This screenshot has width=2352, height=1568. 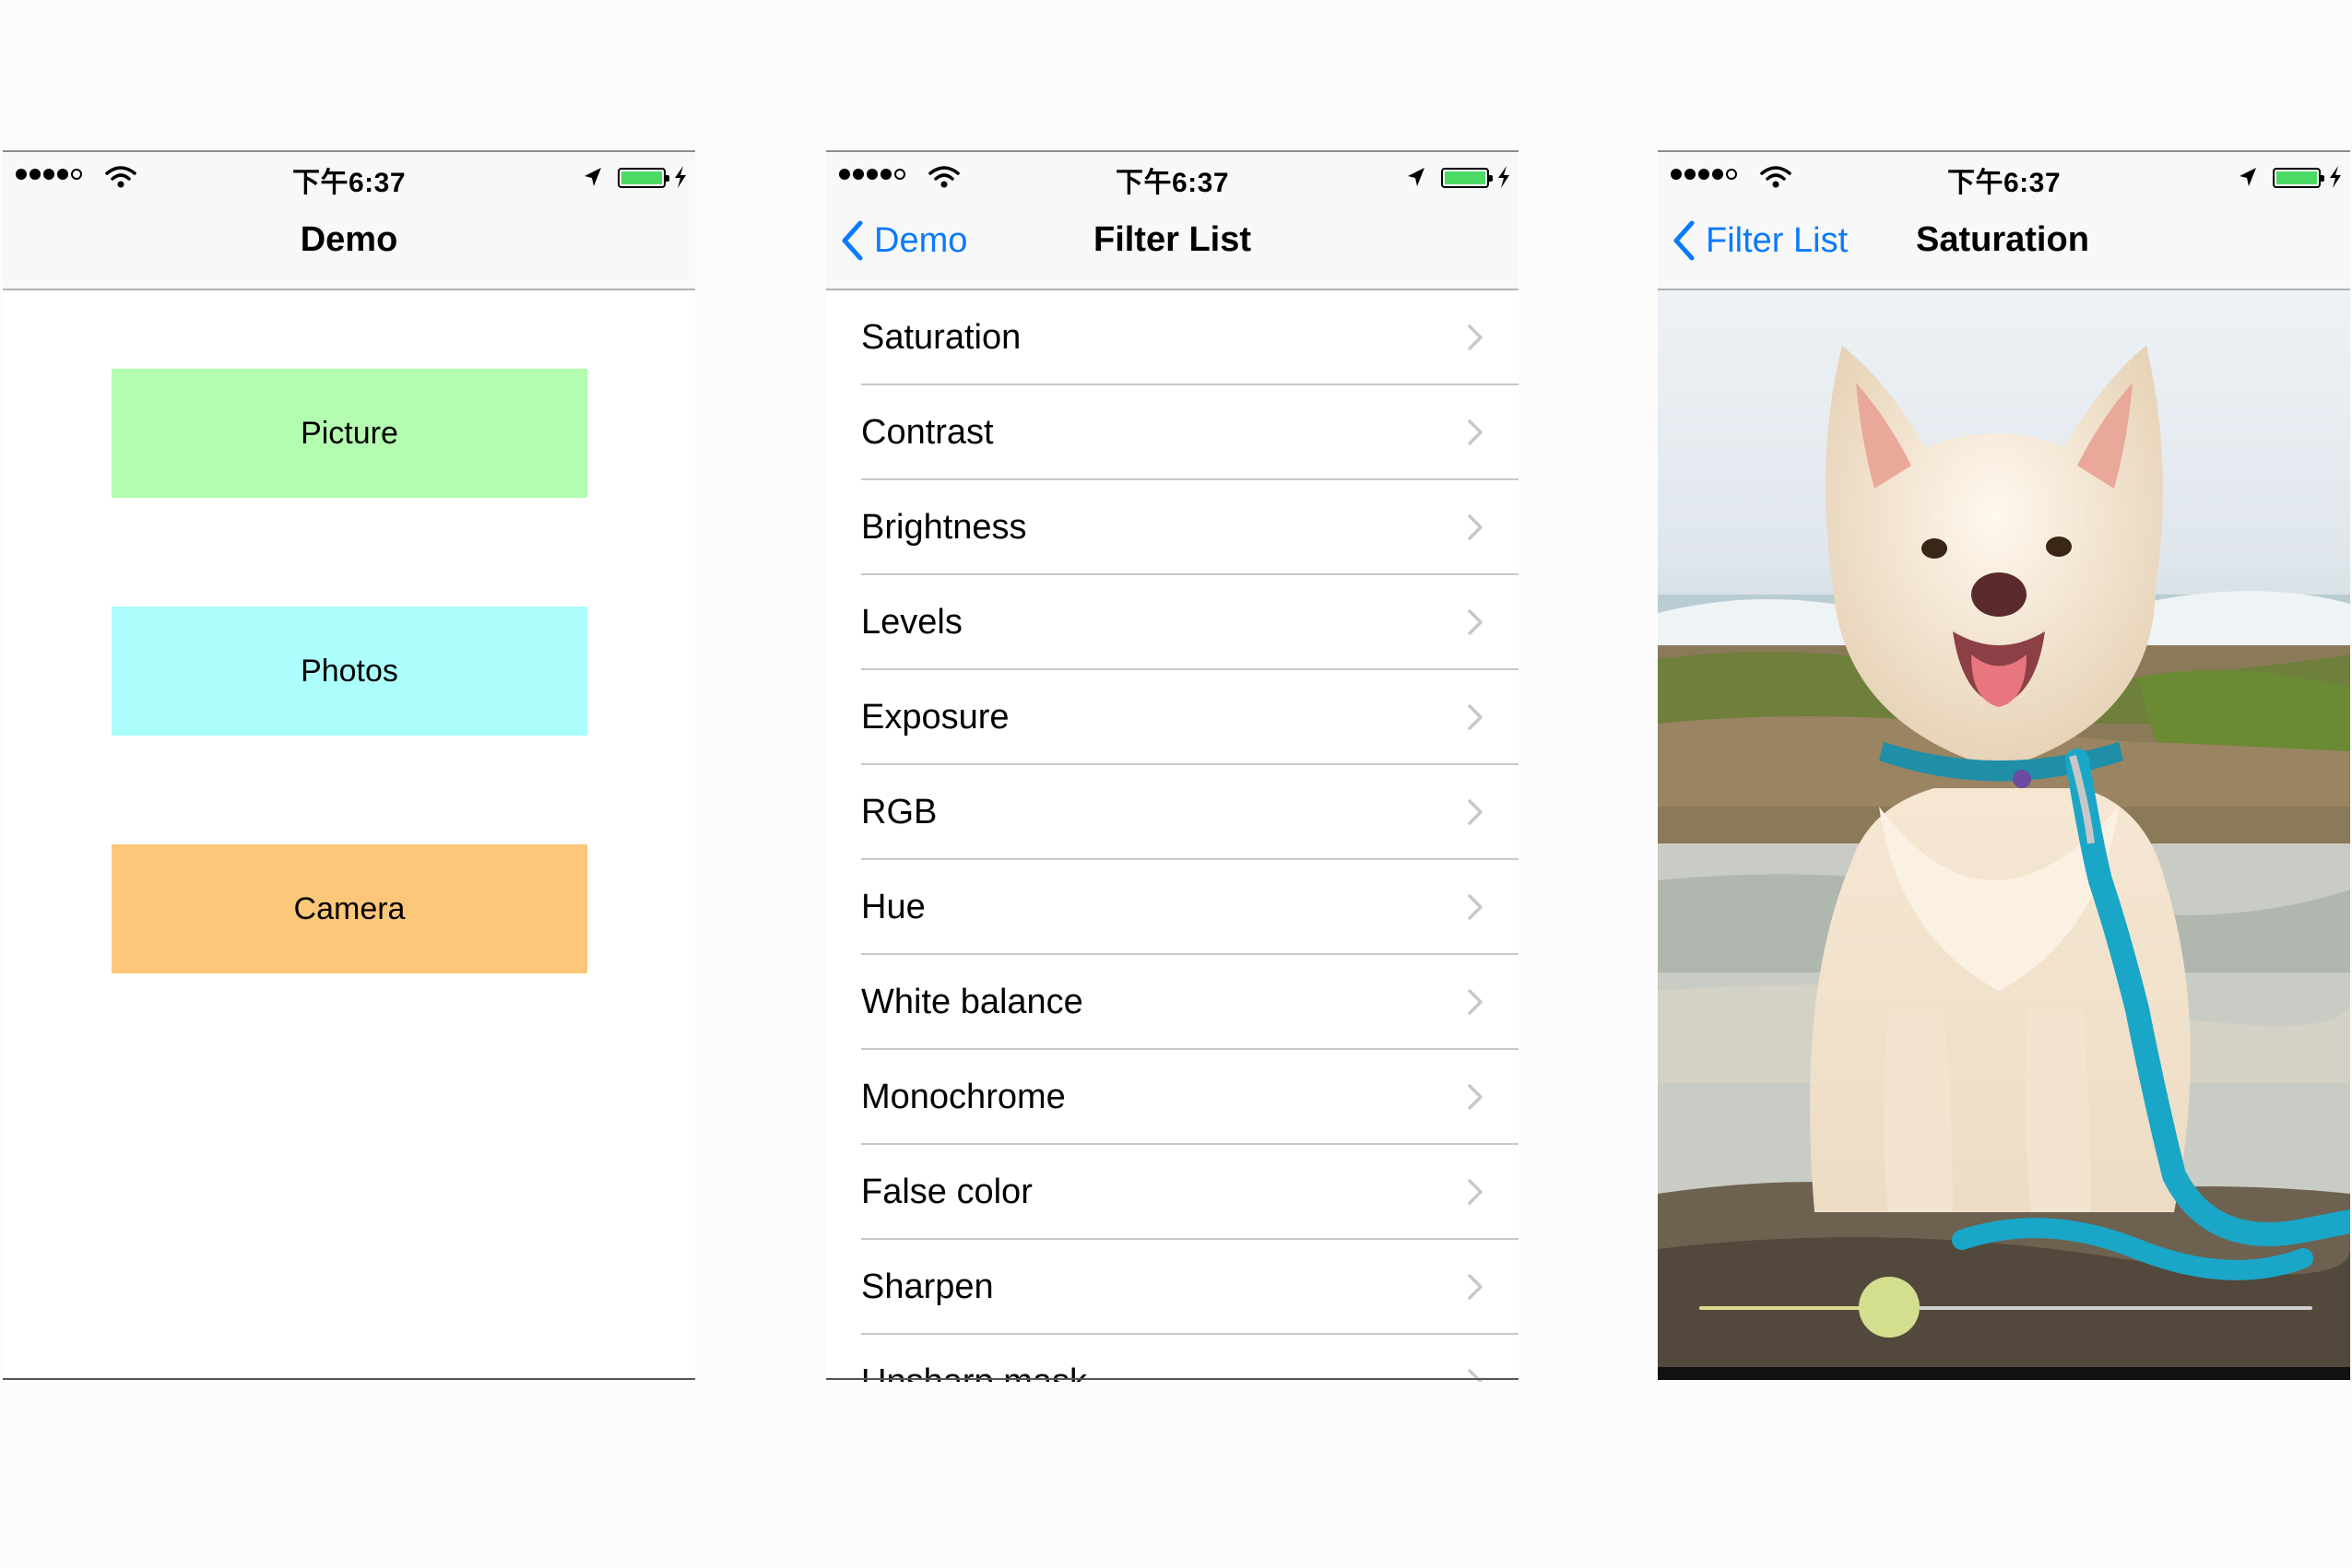 What do you see at coordinates (936, 717) in the screenshot?
I see `filter-list-item-label: Exposure` at bounding box center [936, 717].